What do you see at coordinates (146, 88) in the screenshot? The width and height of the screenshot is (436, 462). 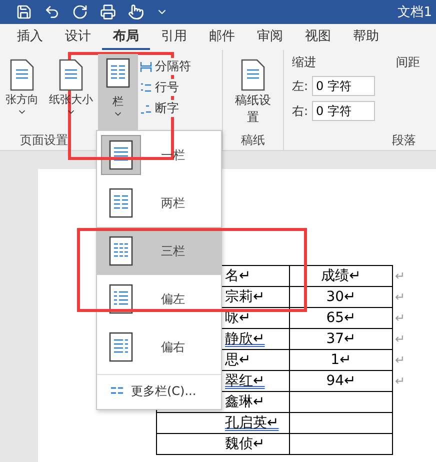 I see `line-numbers-icon` at bounding box center [146, 88].